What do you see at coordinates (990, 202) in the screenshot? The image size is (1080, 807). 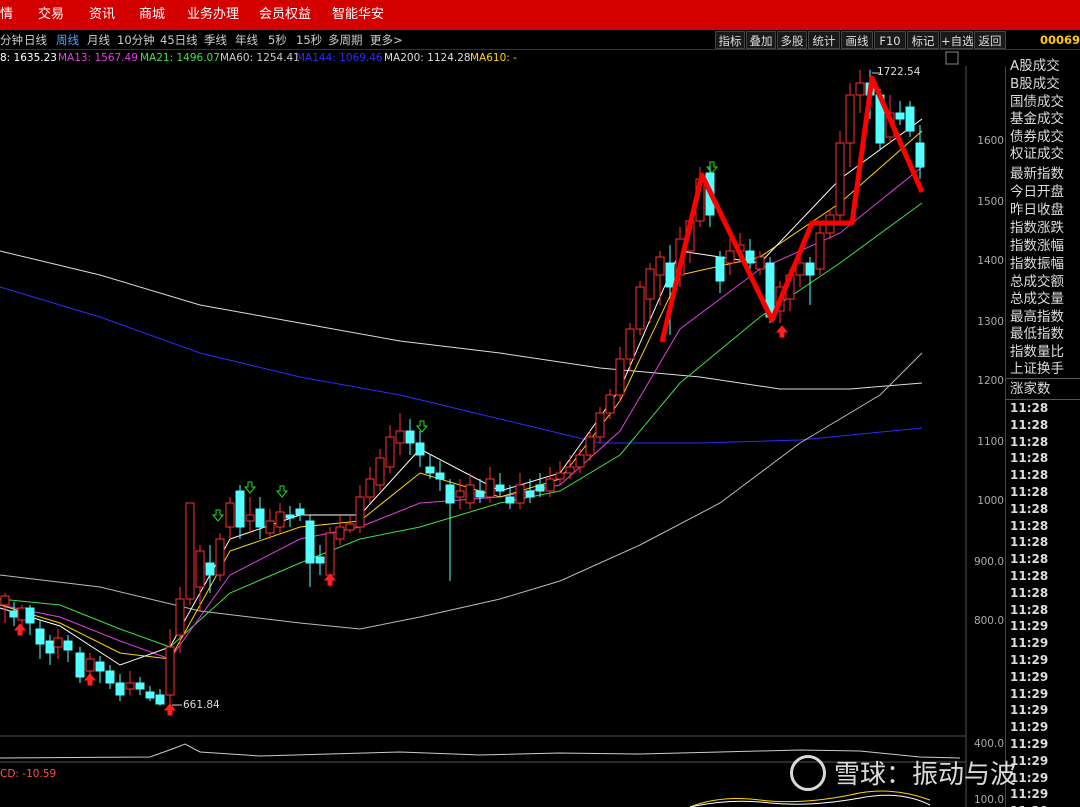 I see `price-tick-1500: 1500` at bounding box center [990, 202].